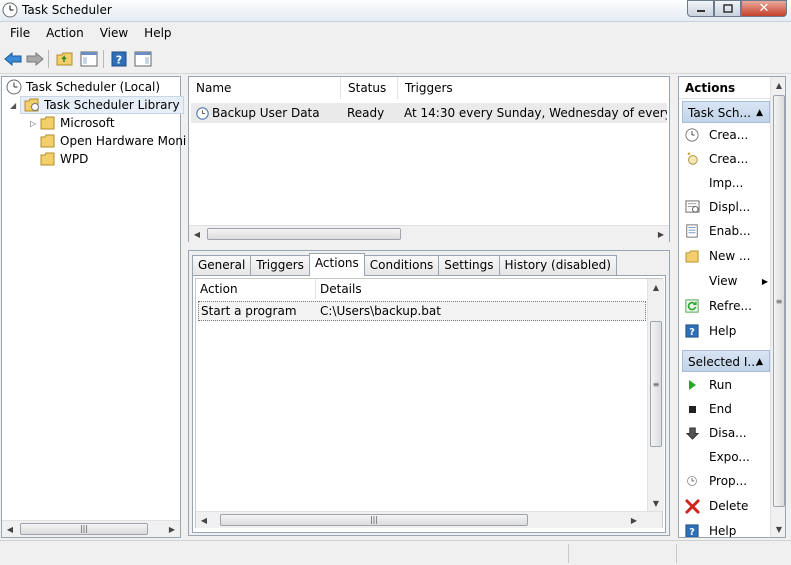 This screenshot has height=565, width=791. Describe the element at coordinates (726, 112) in the screenshot. I see `actions-section-task-scheduler: Task Sch... ▲` at that location.